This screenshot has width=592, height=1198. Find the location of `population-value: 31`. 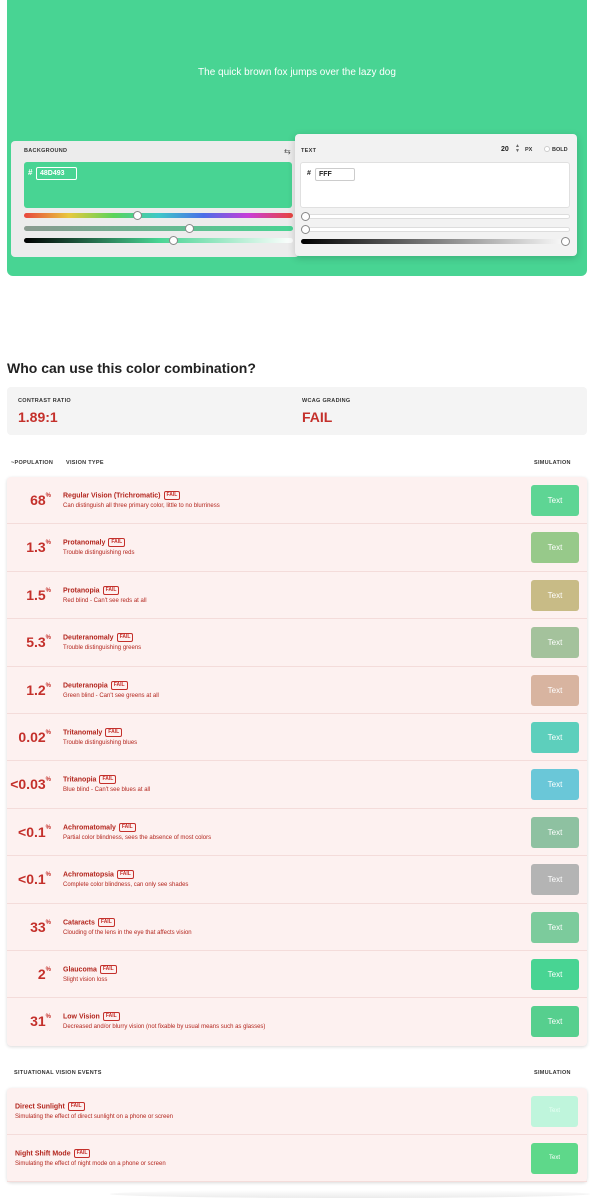

population-value: 31 is located at coordinates (38, 1021).